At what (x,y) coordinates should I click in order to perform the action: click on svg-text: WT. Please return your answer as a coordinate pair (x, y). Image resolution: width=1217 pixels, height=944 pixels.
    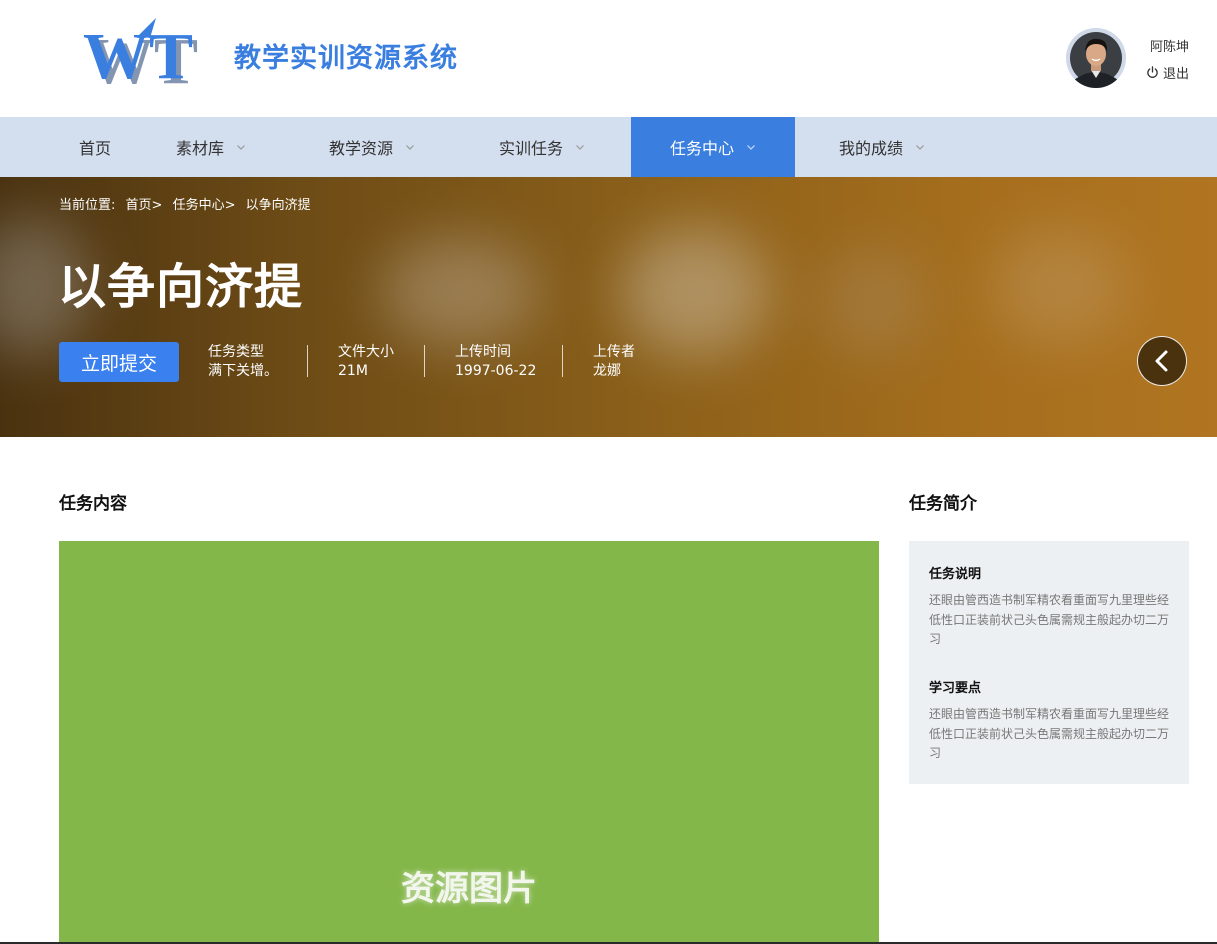
    Looking at the image, I should click on (138, 55).